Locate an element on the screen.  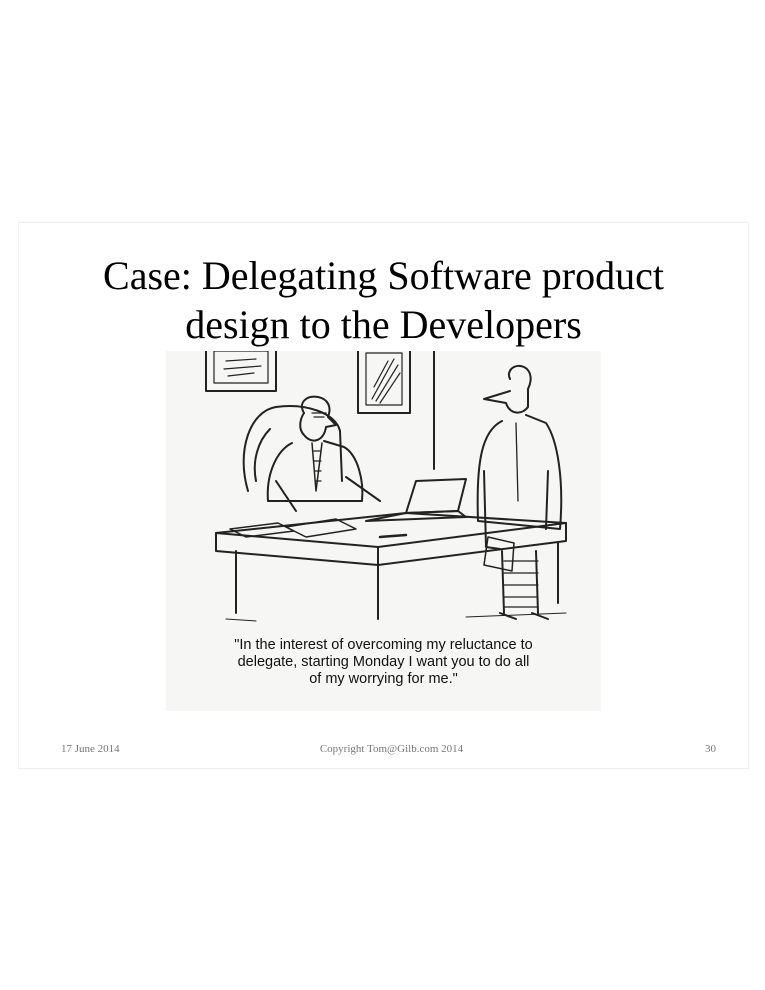
laptop is located at coordinates (436, 496).